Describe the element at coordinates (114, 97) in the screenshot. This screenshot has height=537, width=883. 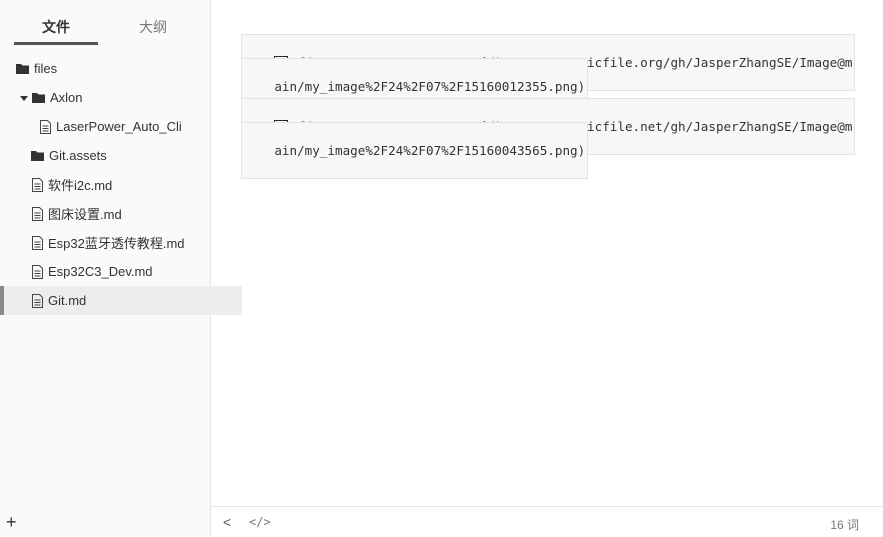
I see `tree-item-axlon: Axlon` at that location.